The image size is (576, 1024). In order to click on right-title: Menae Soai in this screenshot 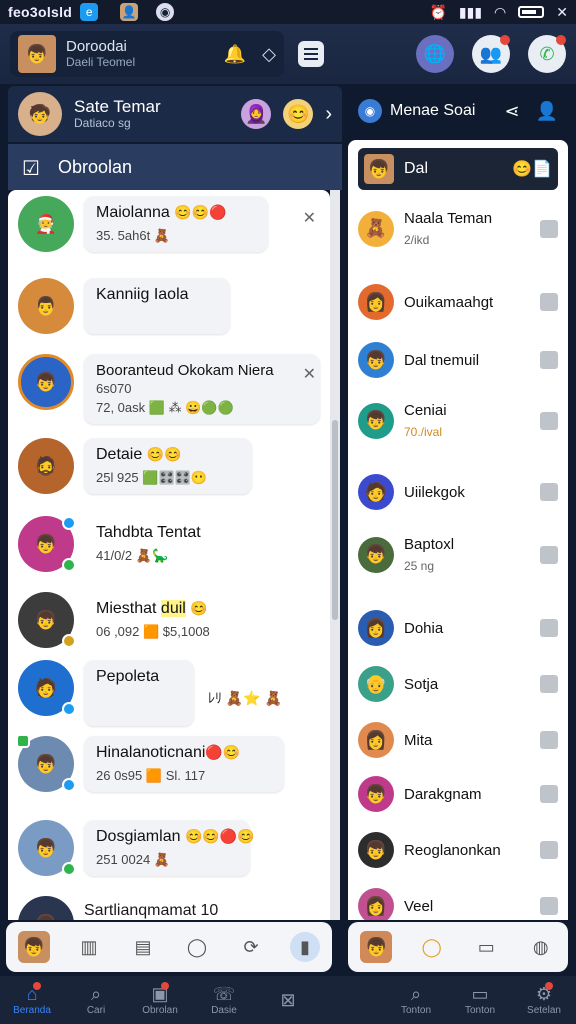, I will do `click(433, 110)`.